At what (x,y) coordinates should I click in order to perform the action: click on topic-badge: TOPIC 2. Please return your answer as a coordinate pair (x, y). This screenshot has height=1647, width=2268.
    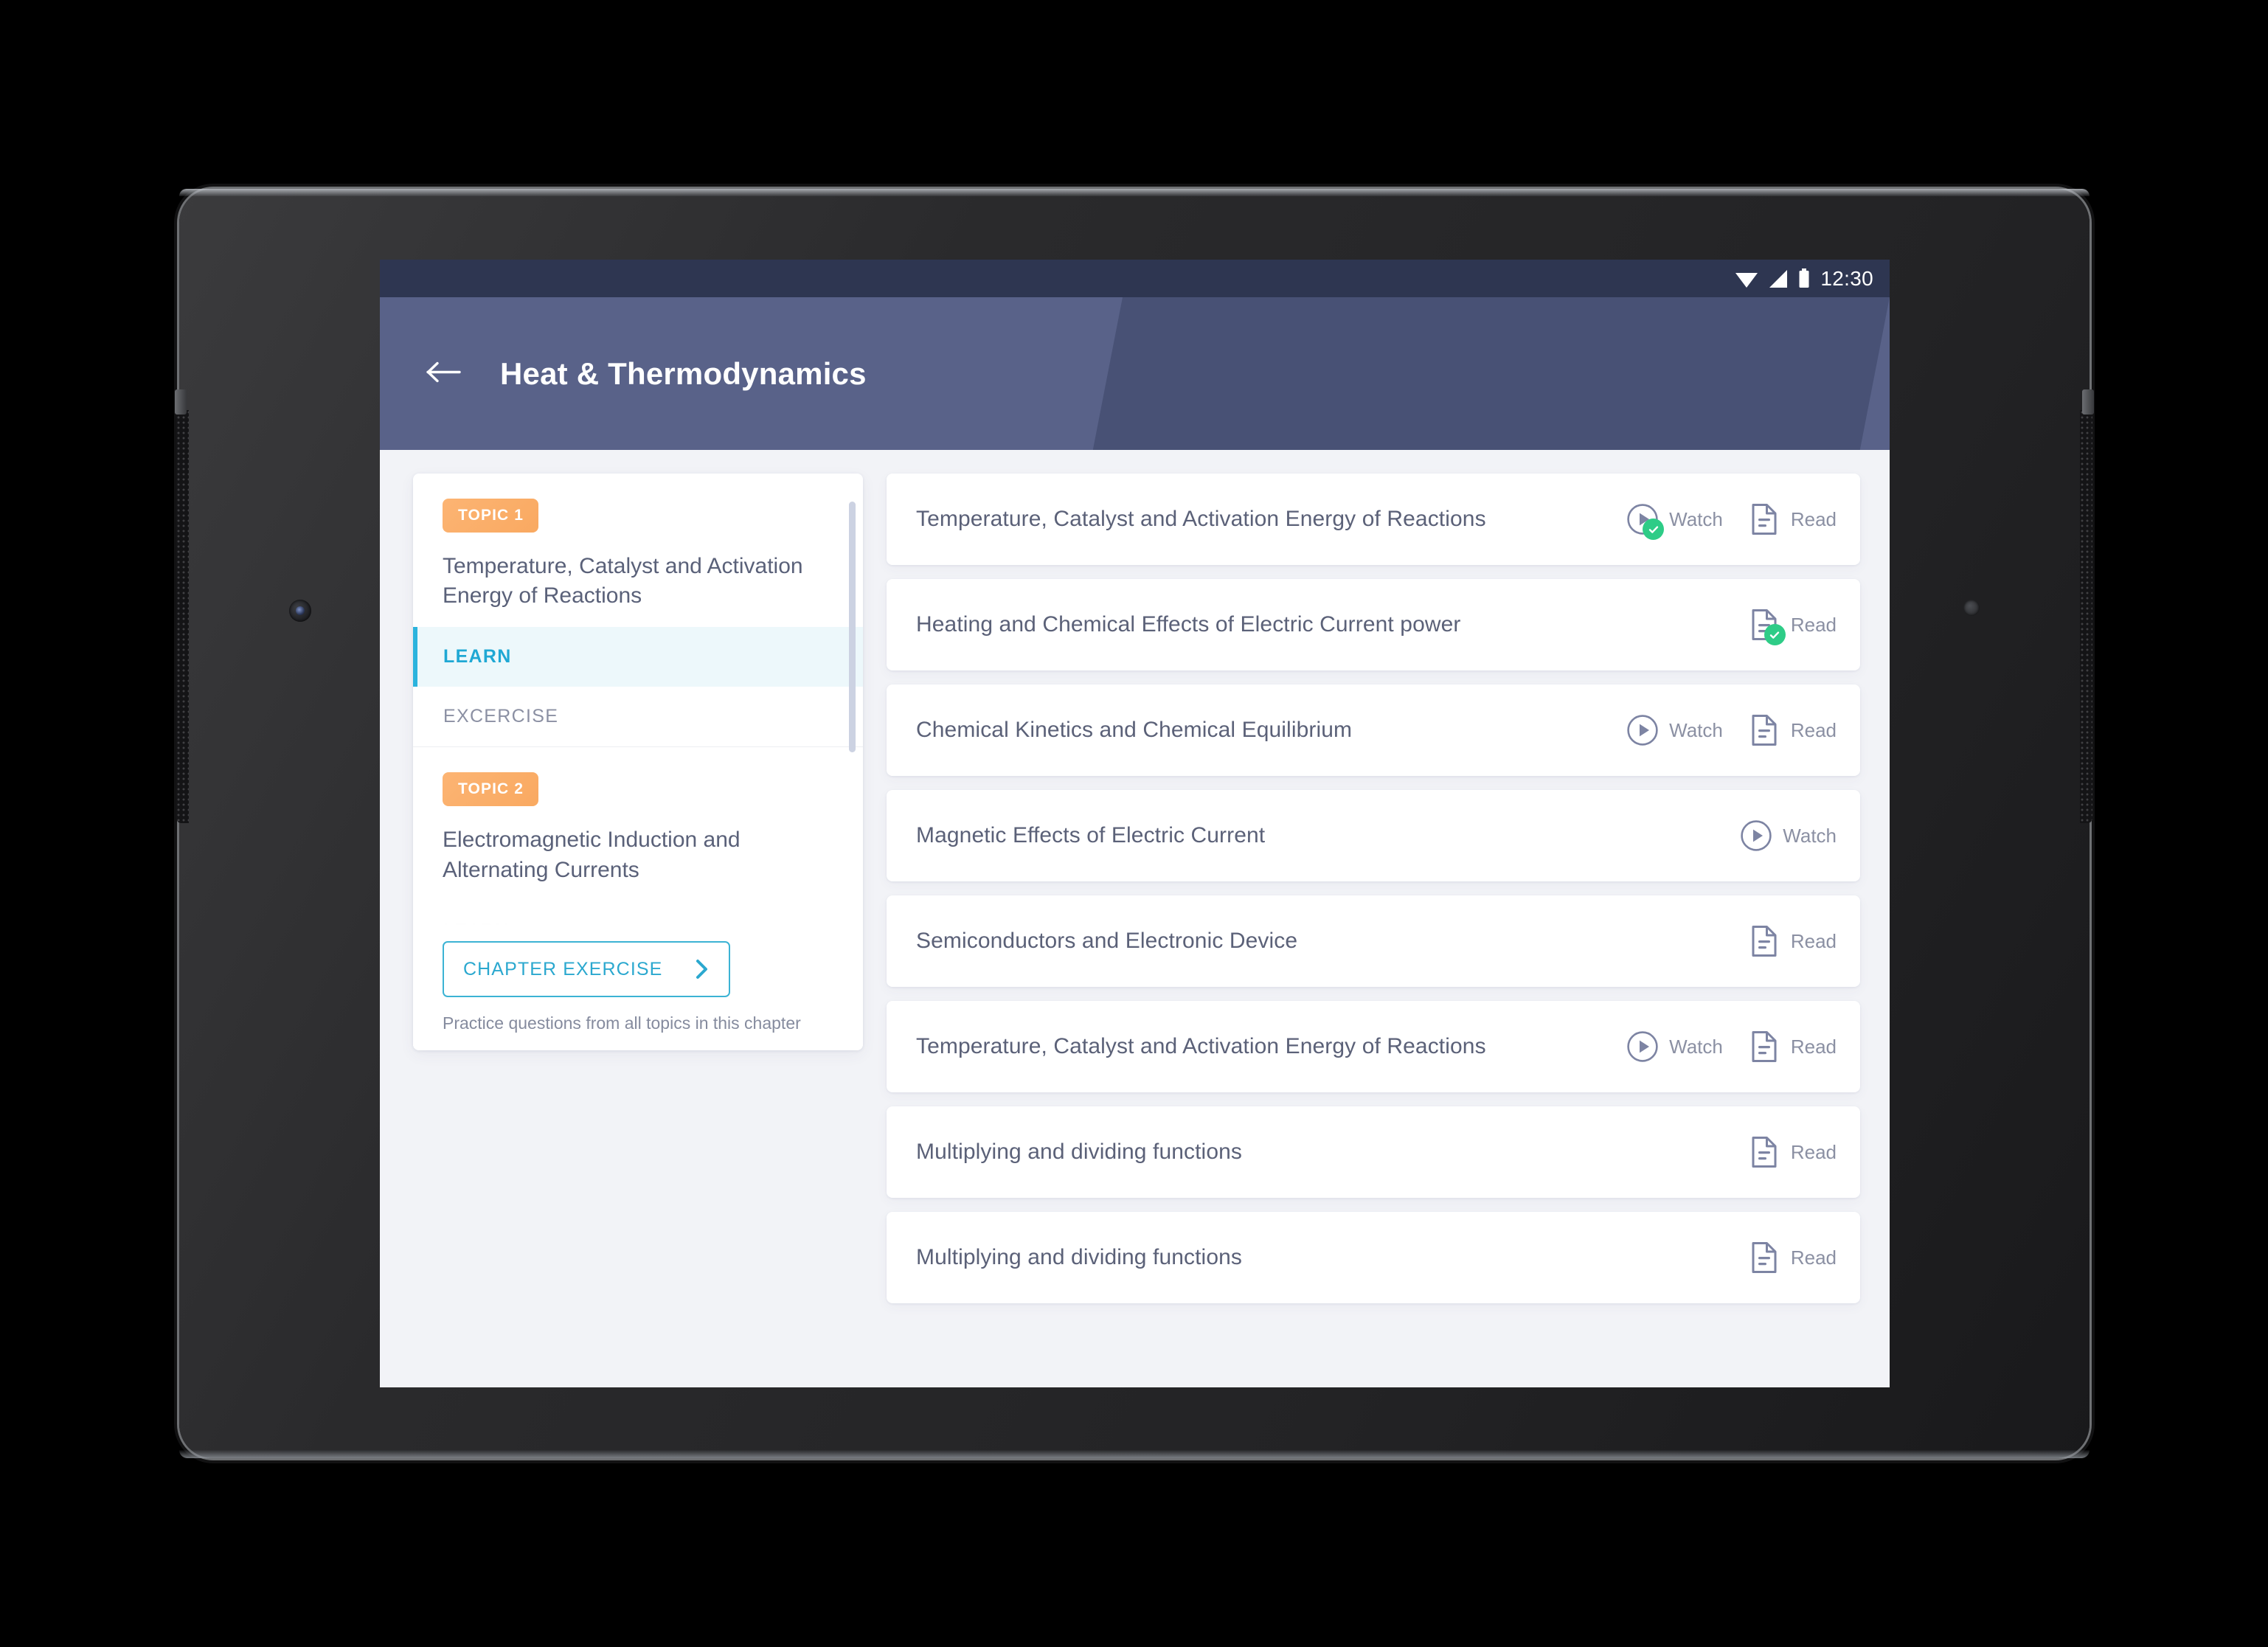
    Looking at the image, I should click on (491, 789).